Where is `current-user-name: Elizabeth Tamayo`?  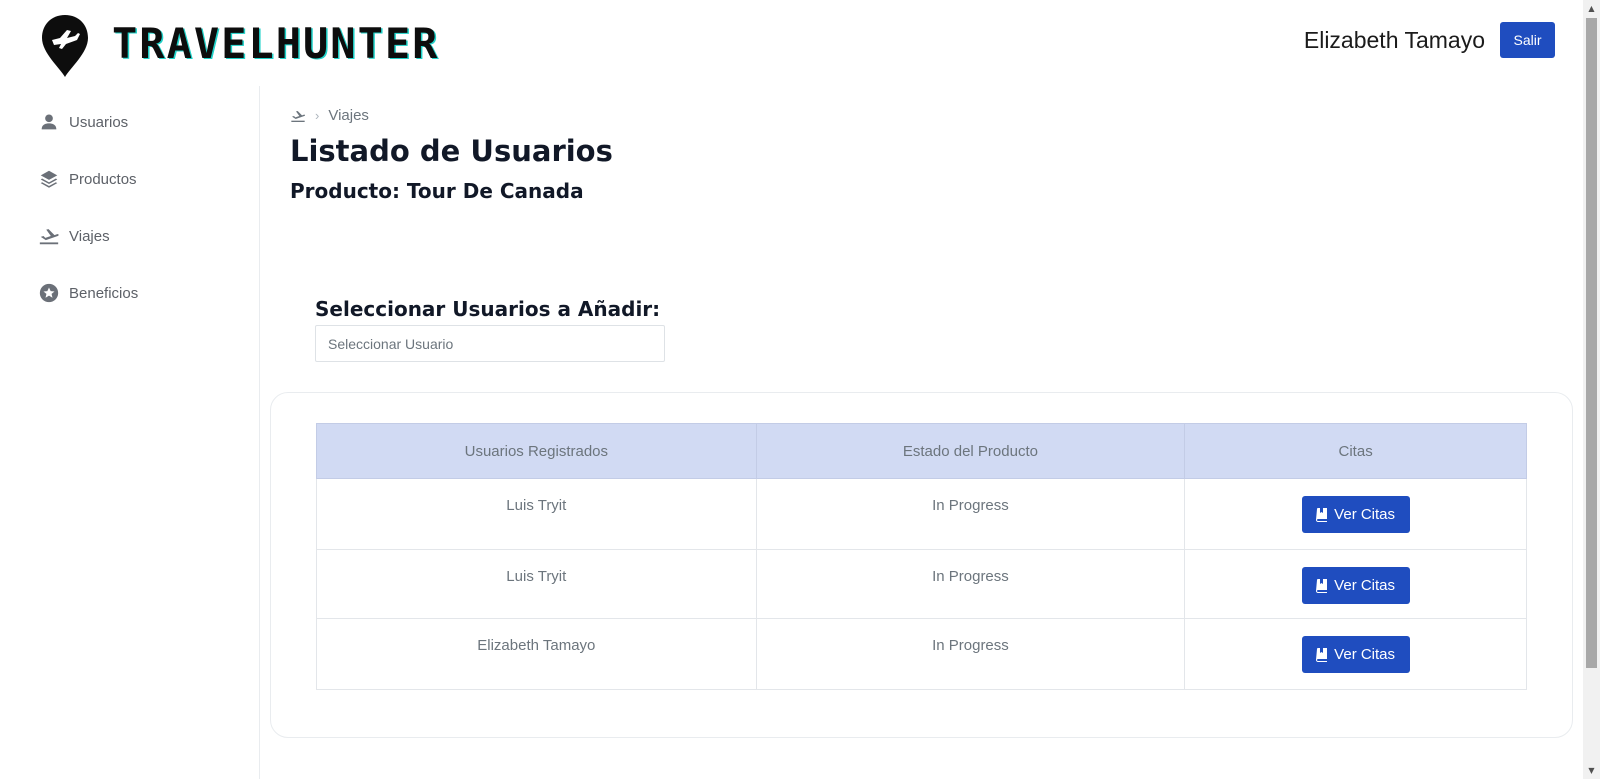 current-user-name: Elizabeth Tamayo is located at coordinates (1394, 40).